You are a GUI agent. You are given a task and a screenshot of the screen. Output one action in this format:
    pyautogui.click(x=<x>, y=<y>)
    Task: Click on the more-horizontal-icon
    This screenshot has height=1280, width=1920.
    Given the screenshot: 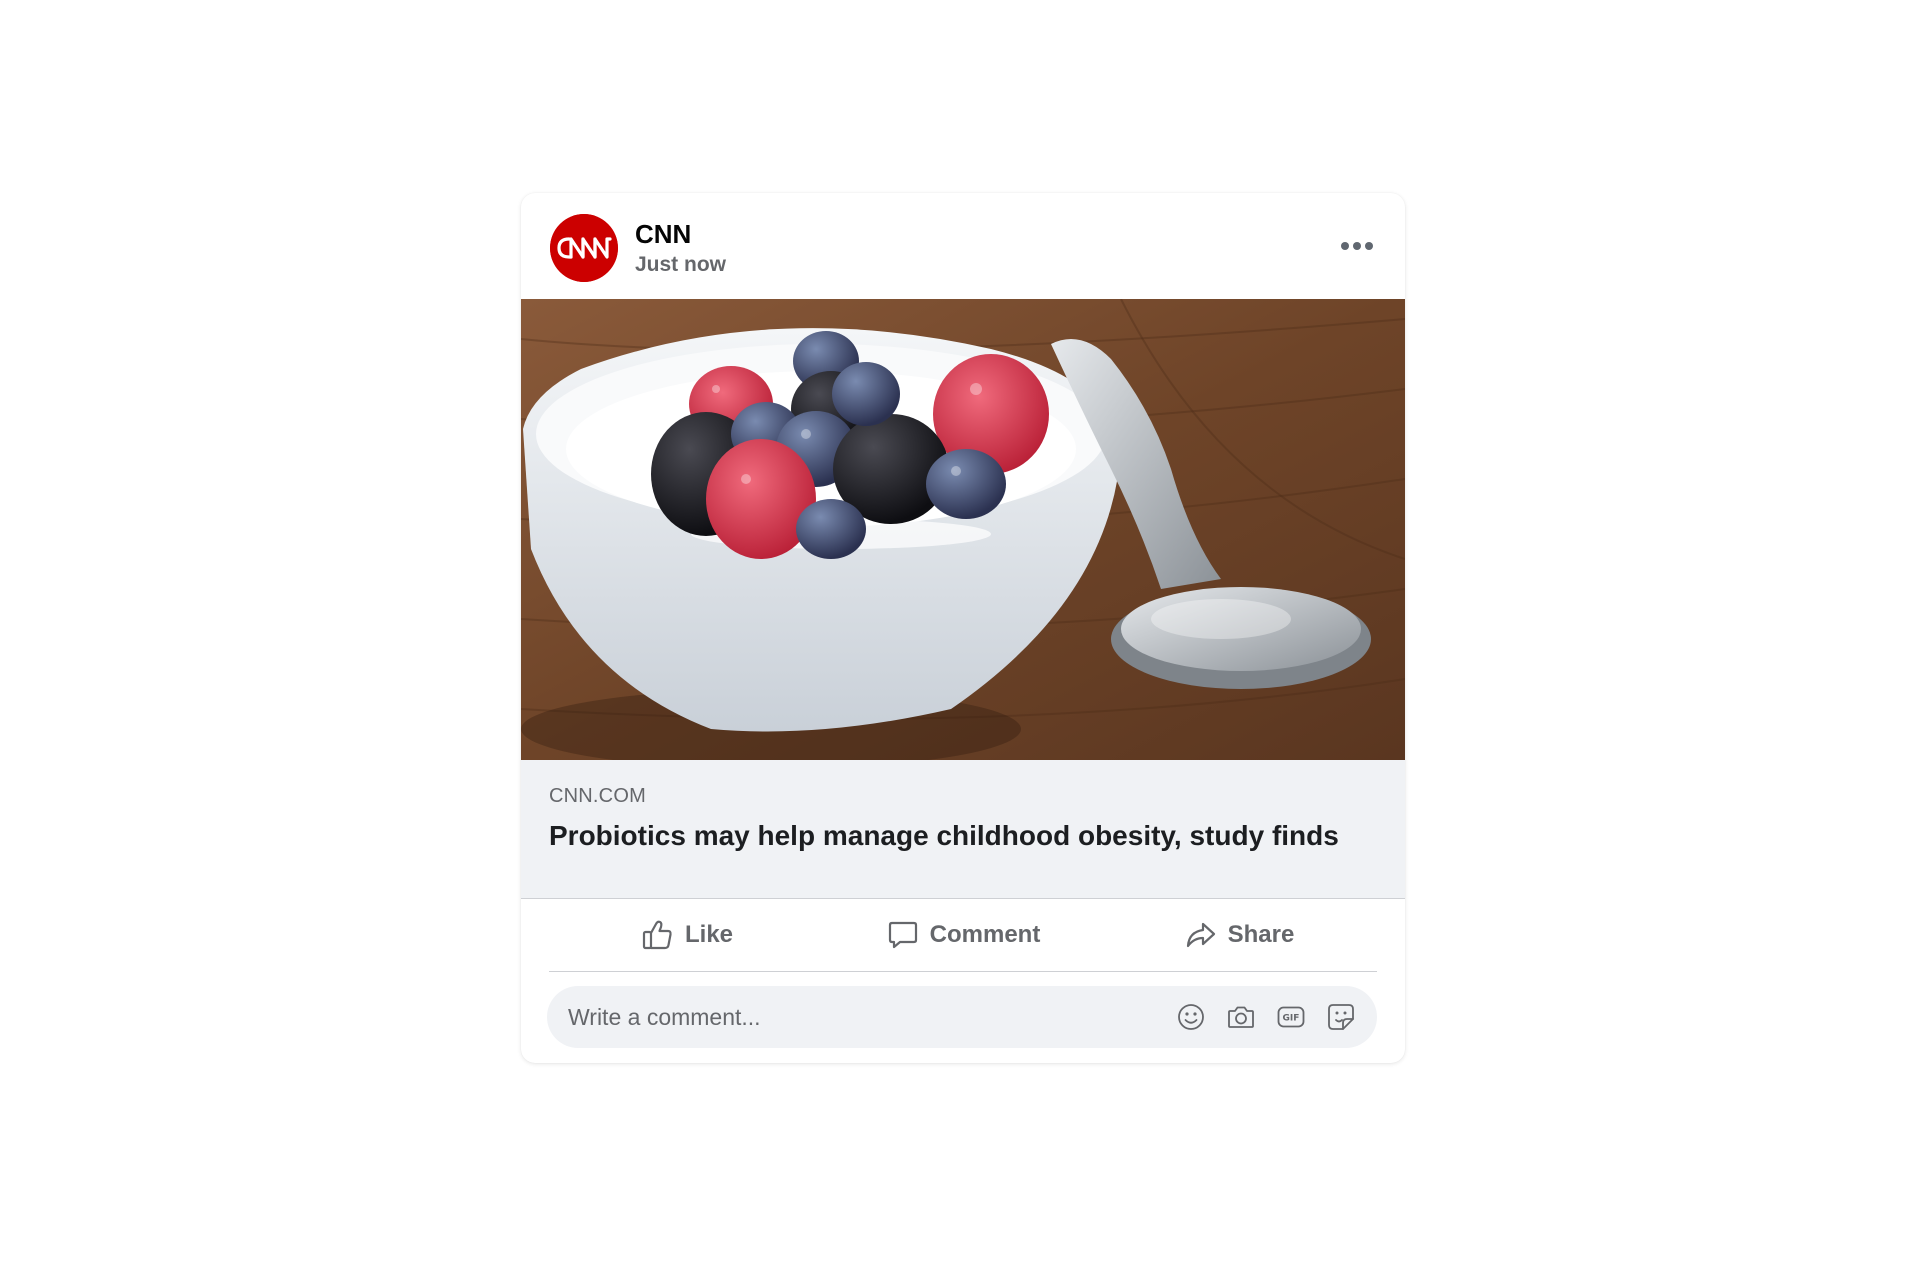 What is the action you would take?
    pyautogui.click(x=1345, y=246)
    